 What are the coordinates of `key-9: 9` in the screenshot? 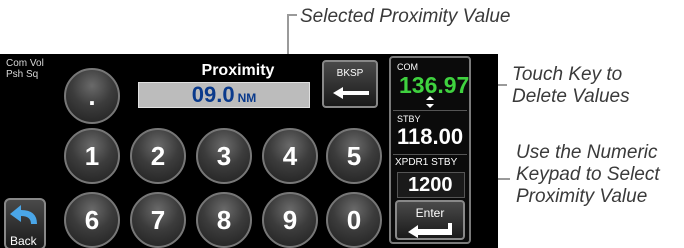 It's located at (290, 220).